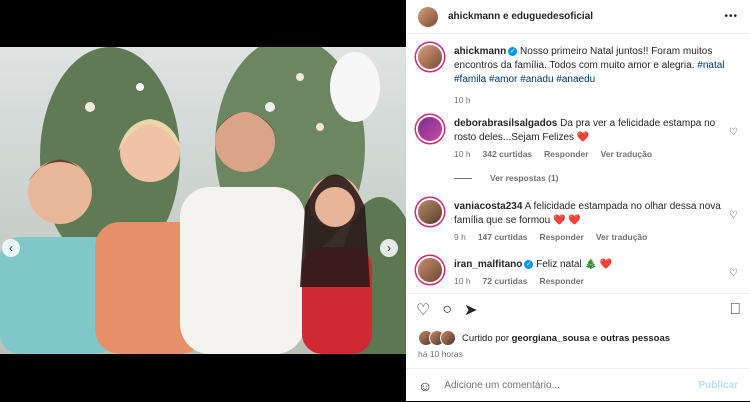 This screenshot has height=402, width=750. Describe the element at coordinates (448, 338) in the screenshot. I see `liker-avatar` at that location.